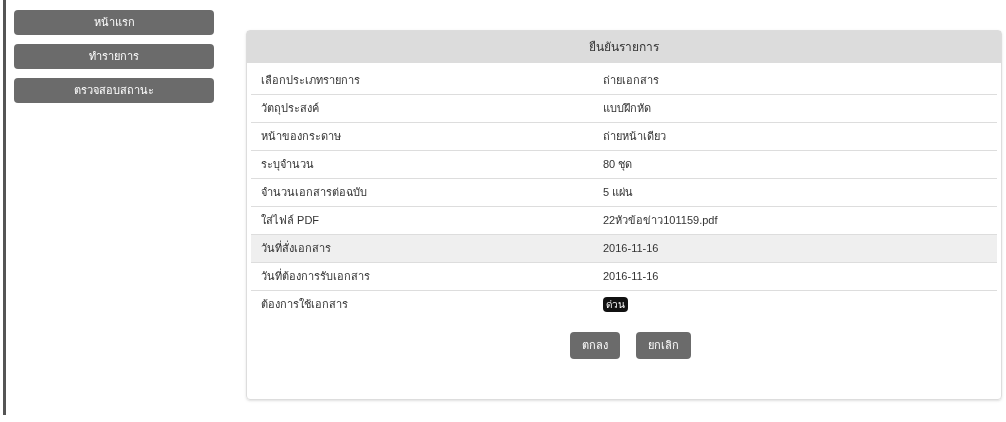  What do you see at coordinates (615, 304) in the screenshot?
I see `urgency-badge: ด่วน` at bounding box center [615, 304].